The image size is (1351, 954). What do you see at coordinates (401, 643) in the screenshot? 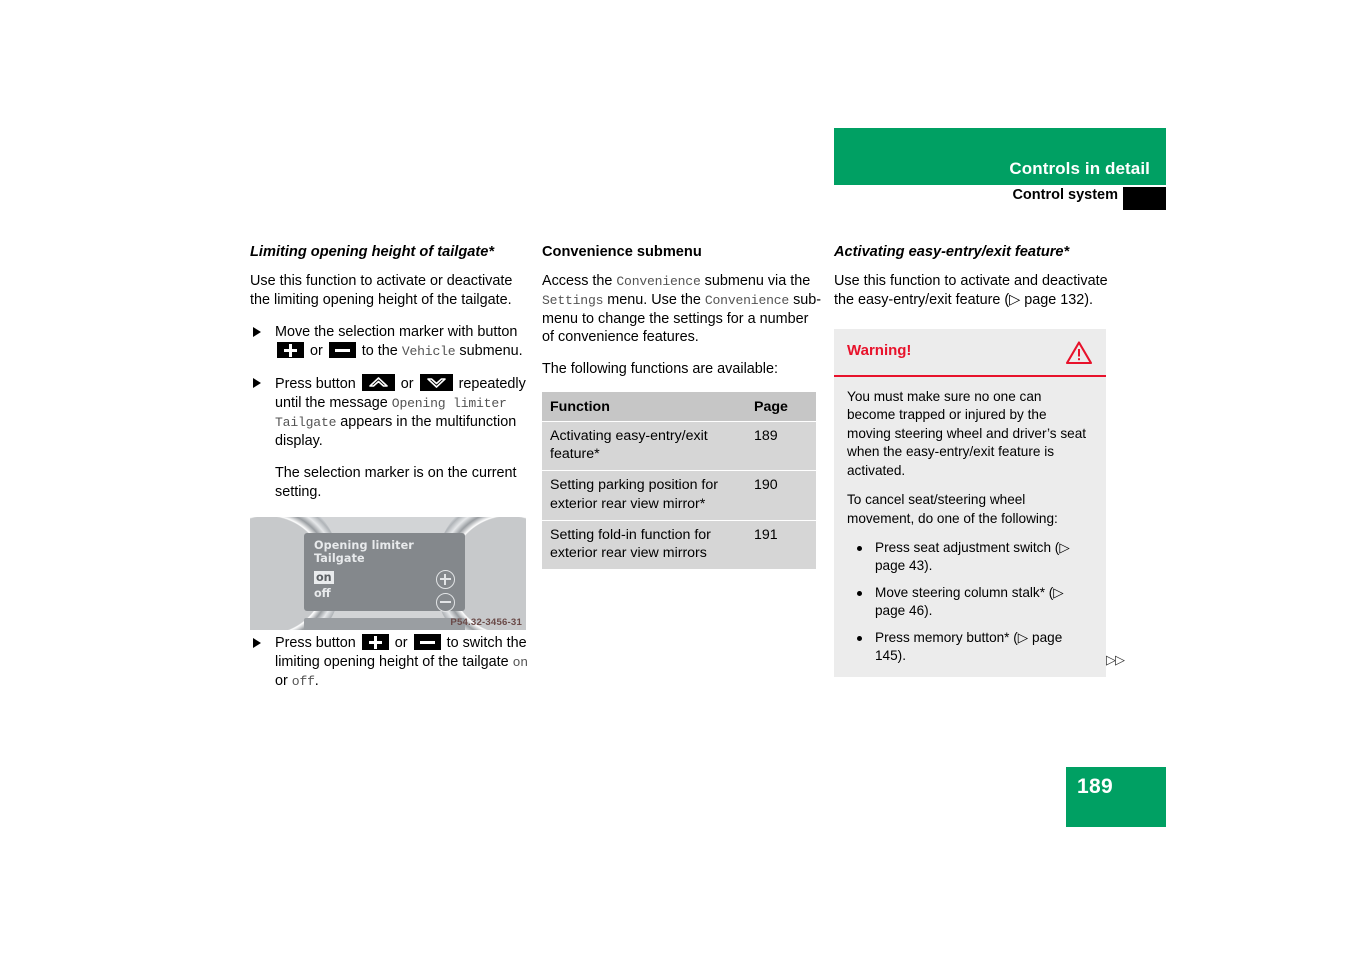
I see `step3-text-mid: or` at bounding box center [401, 643].